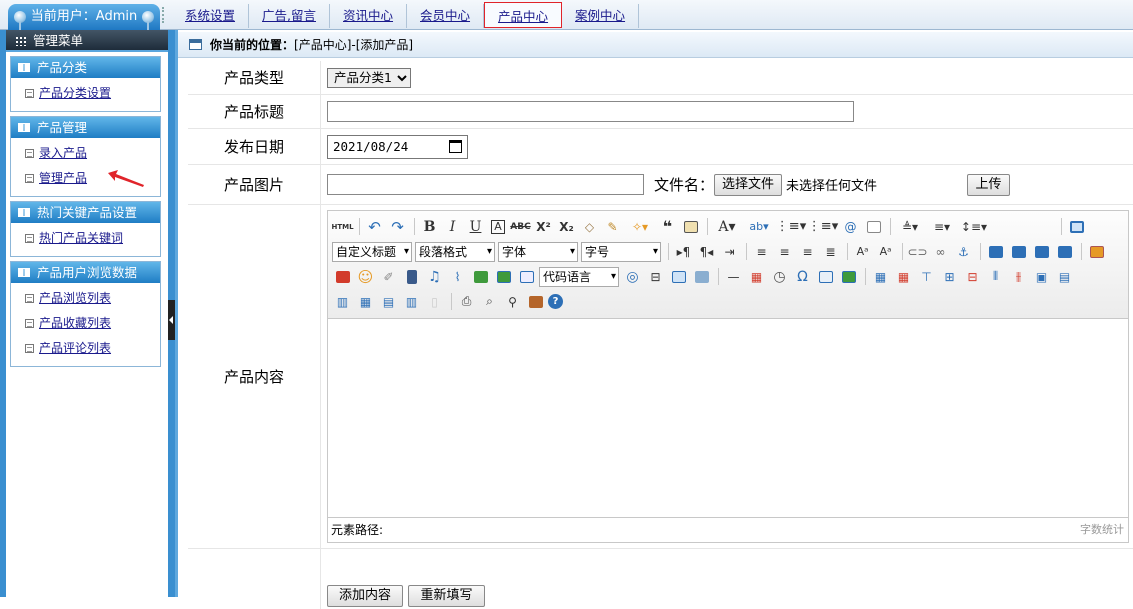 The height and width of the screenshot is (609, 1133). Describe the element at coordinates (667, 227) in the screenshot. I see `blockquote-icon: ❝` at that location.